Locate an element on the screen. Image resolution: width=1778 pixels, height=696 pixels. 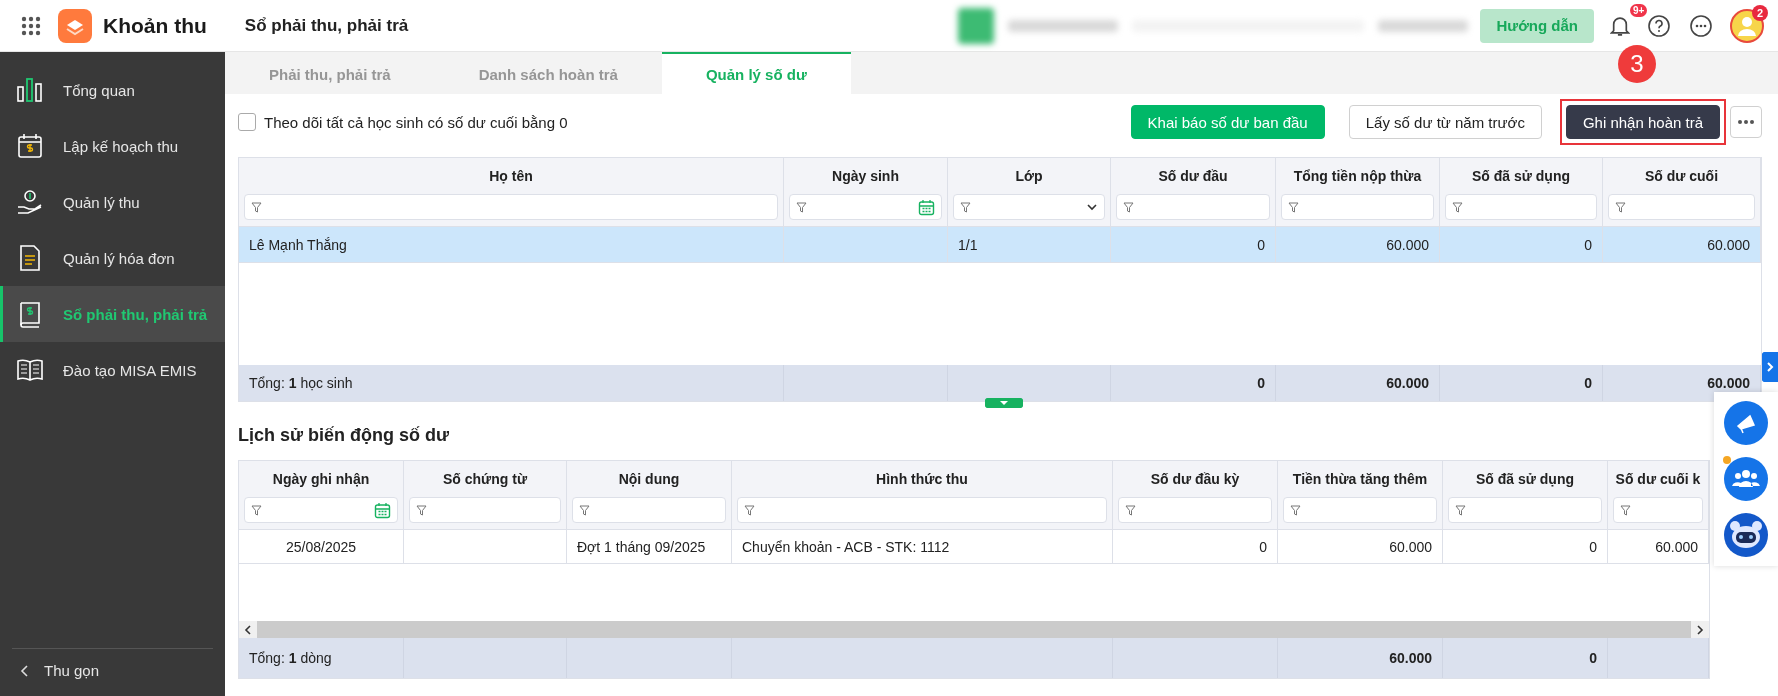
table-cell: Lê Mạnh Thắng is located at coordinates (511, 245).